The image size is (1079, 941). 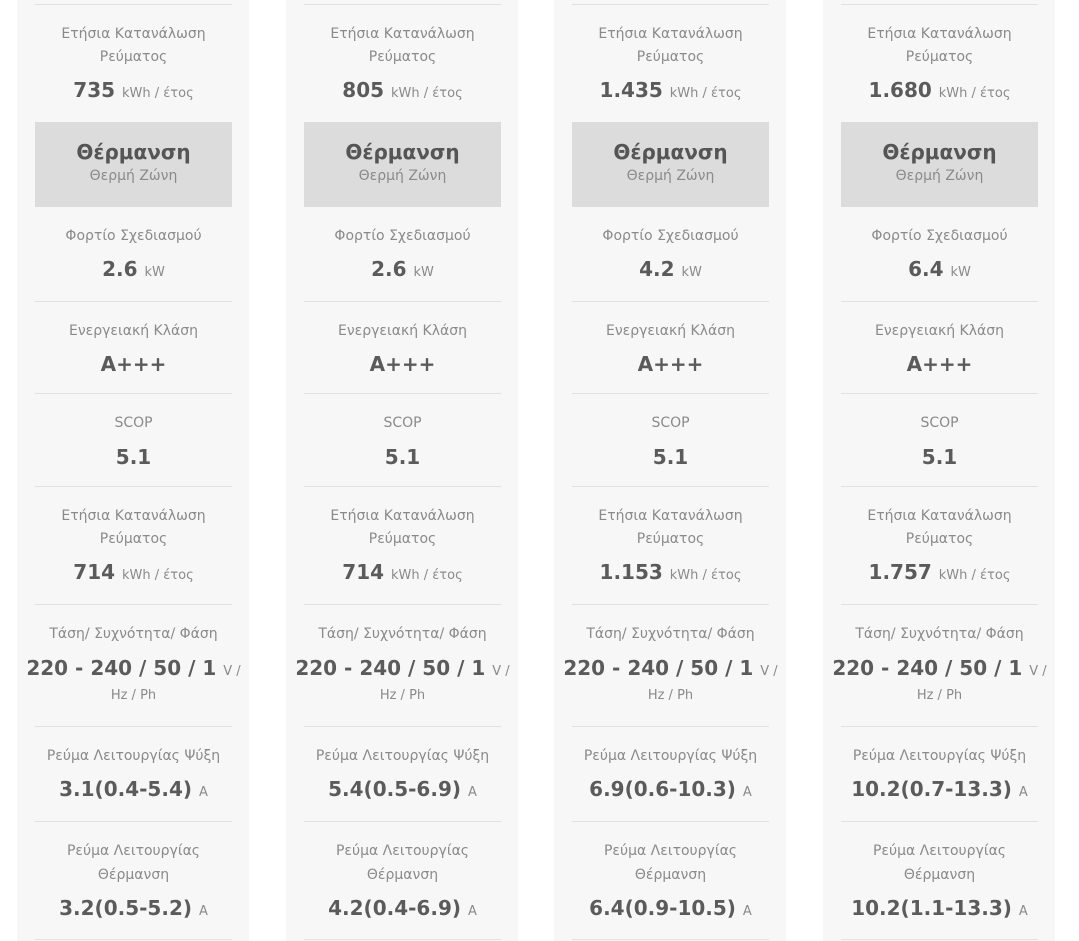 What do you see at coordinates (402, 789) in the screenshot?
I see `current-cooling-value: 5.4(0.5-6.9) A` at bounding box center [402, 789].